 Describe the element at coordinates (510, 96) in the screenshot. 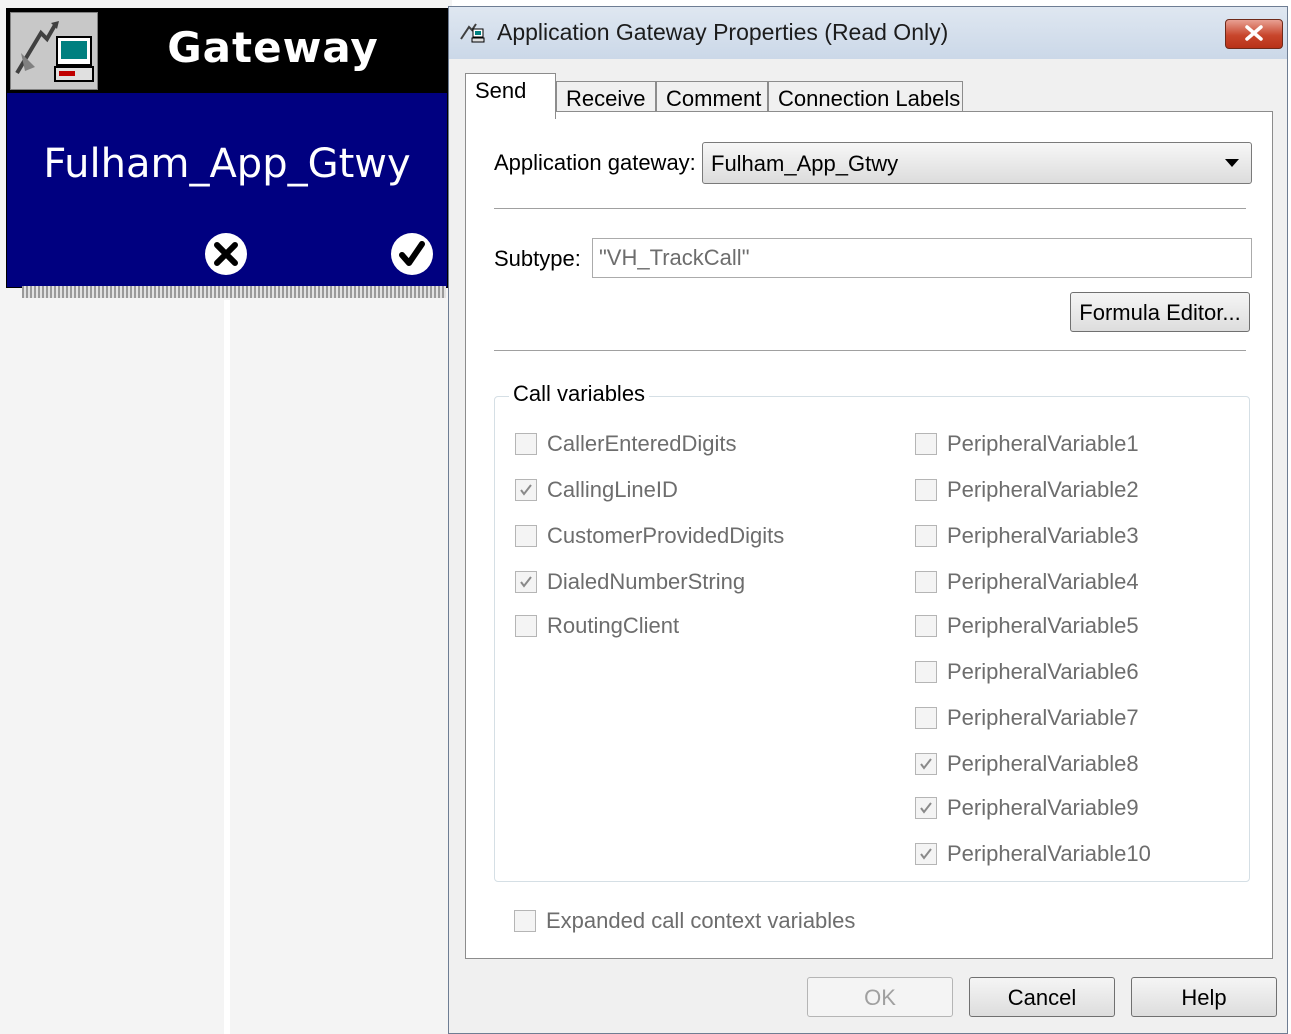

I see `tab-send: Send` at that location.